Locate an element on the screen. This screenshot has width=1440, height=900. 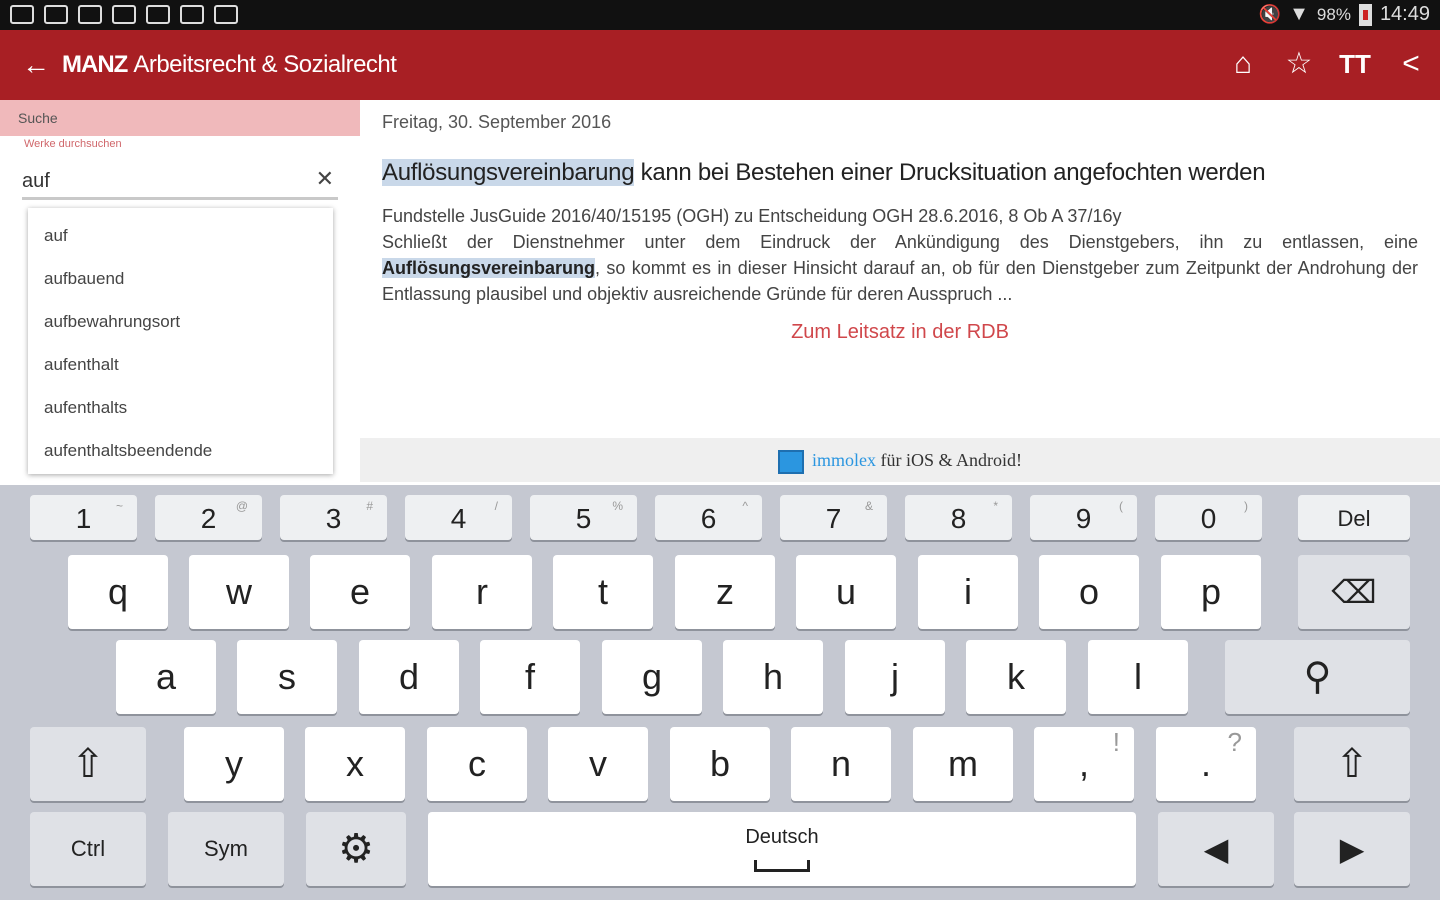
key-q: q is located at coordinates (118, 592).